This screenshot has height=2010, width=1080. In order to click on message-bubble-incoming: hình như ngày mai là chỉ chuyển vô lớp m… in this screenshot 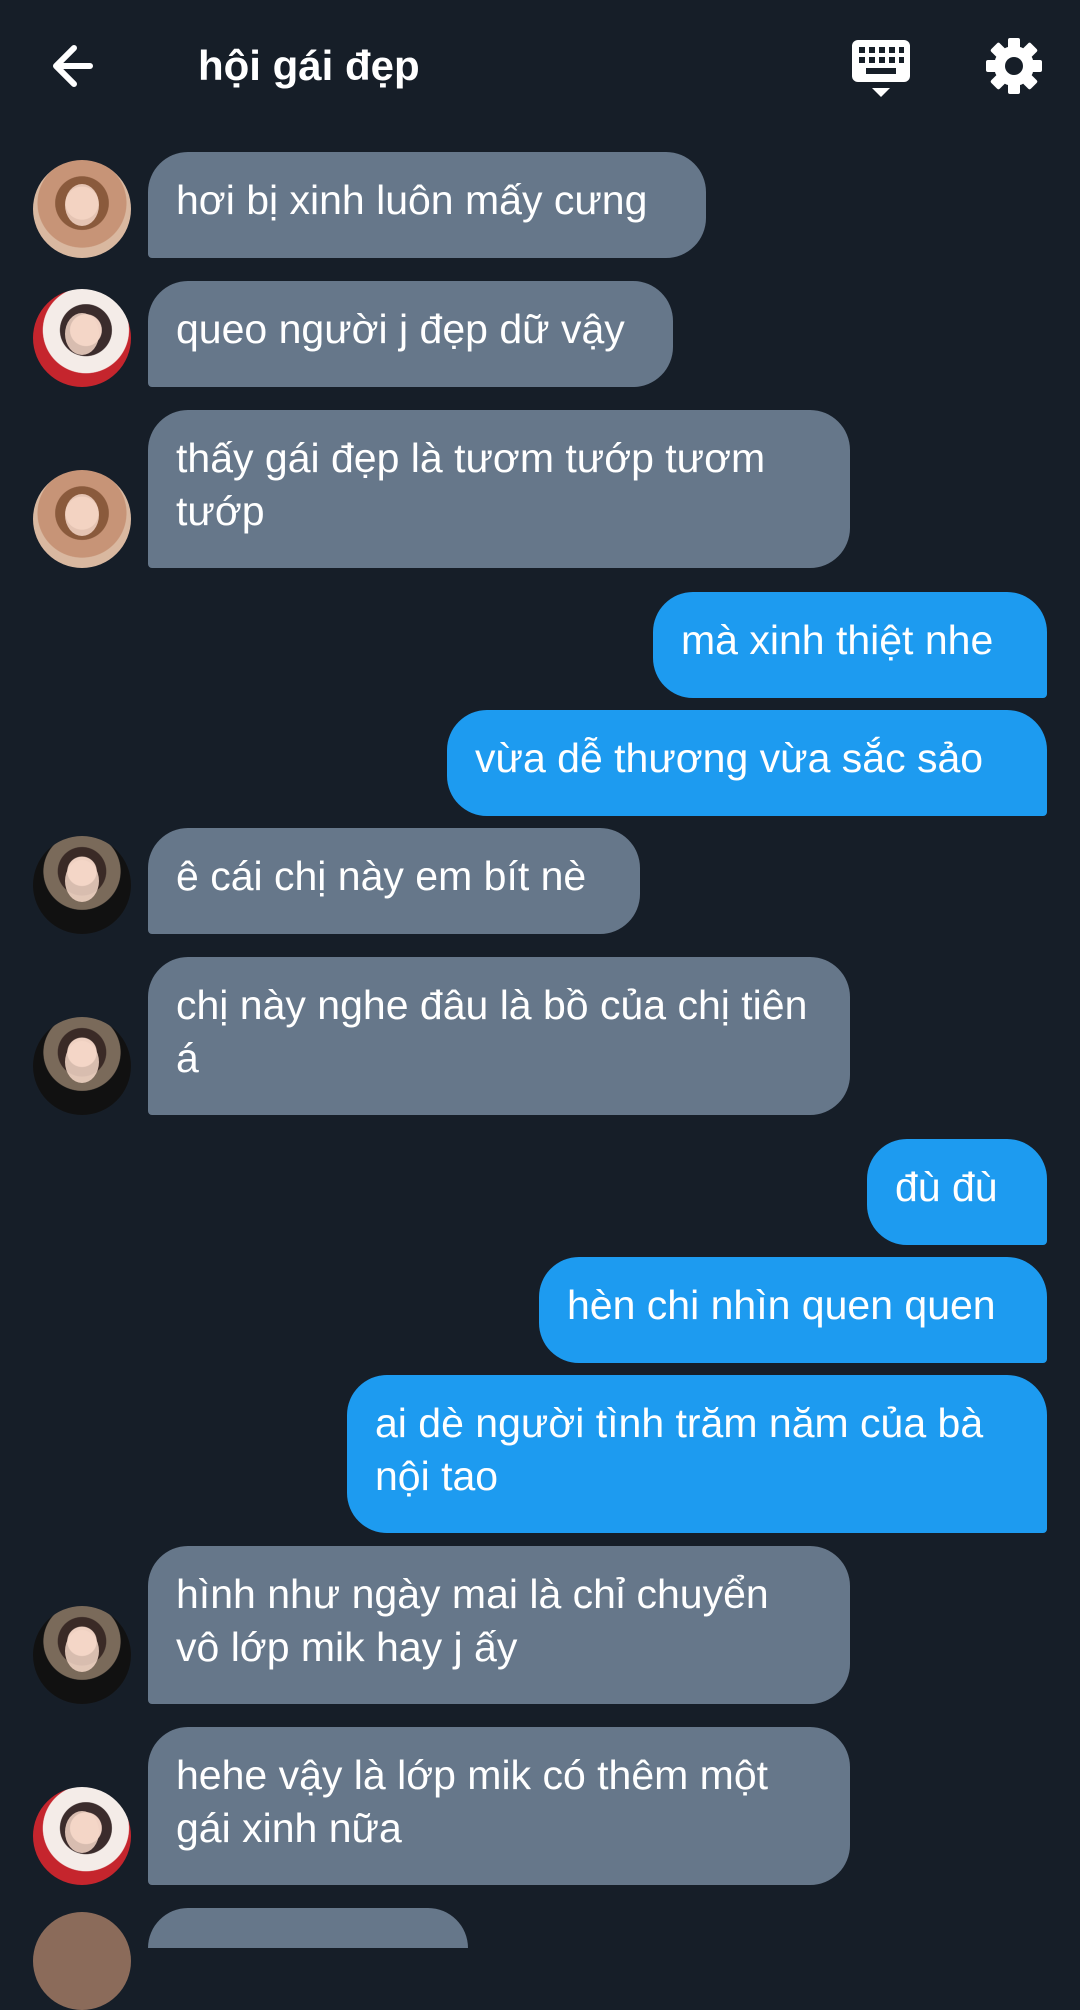, I will do `click(499, 1625)`.